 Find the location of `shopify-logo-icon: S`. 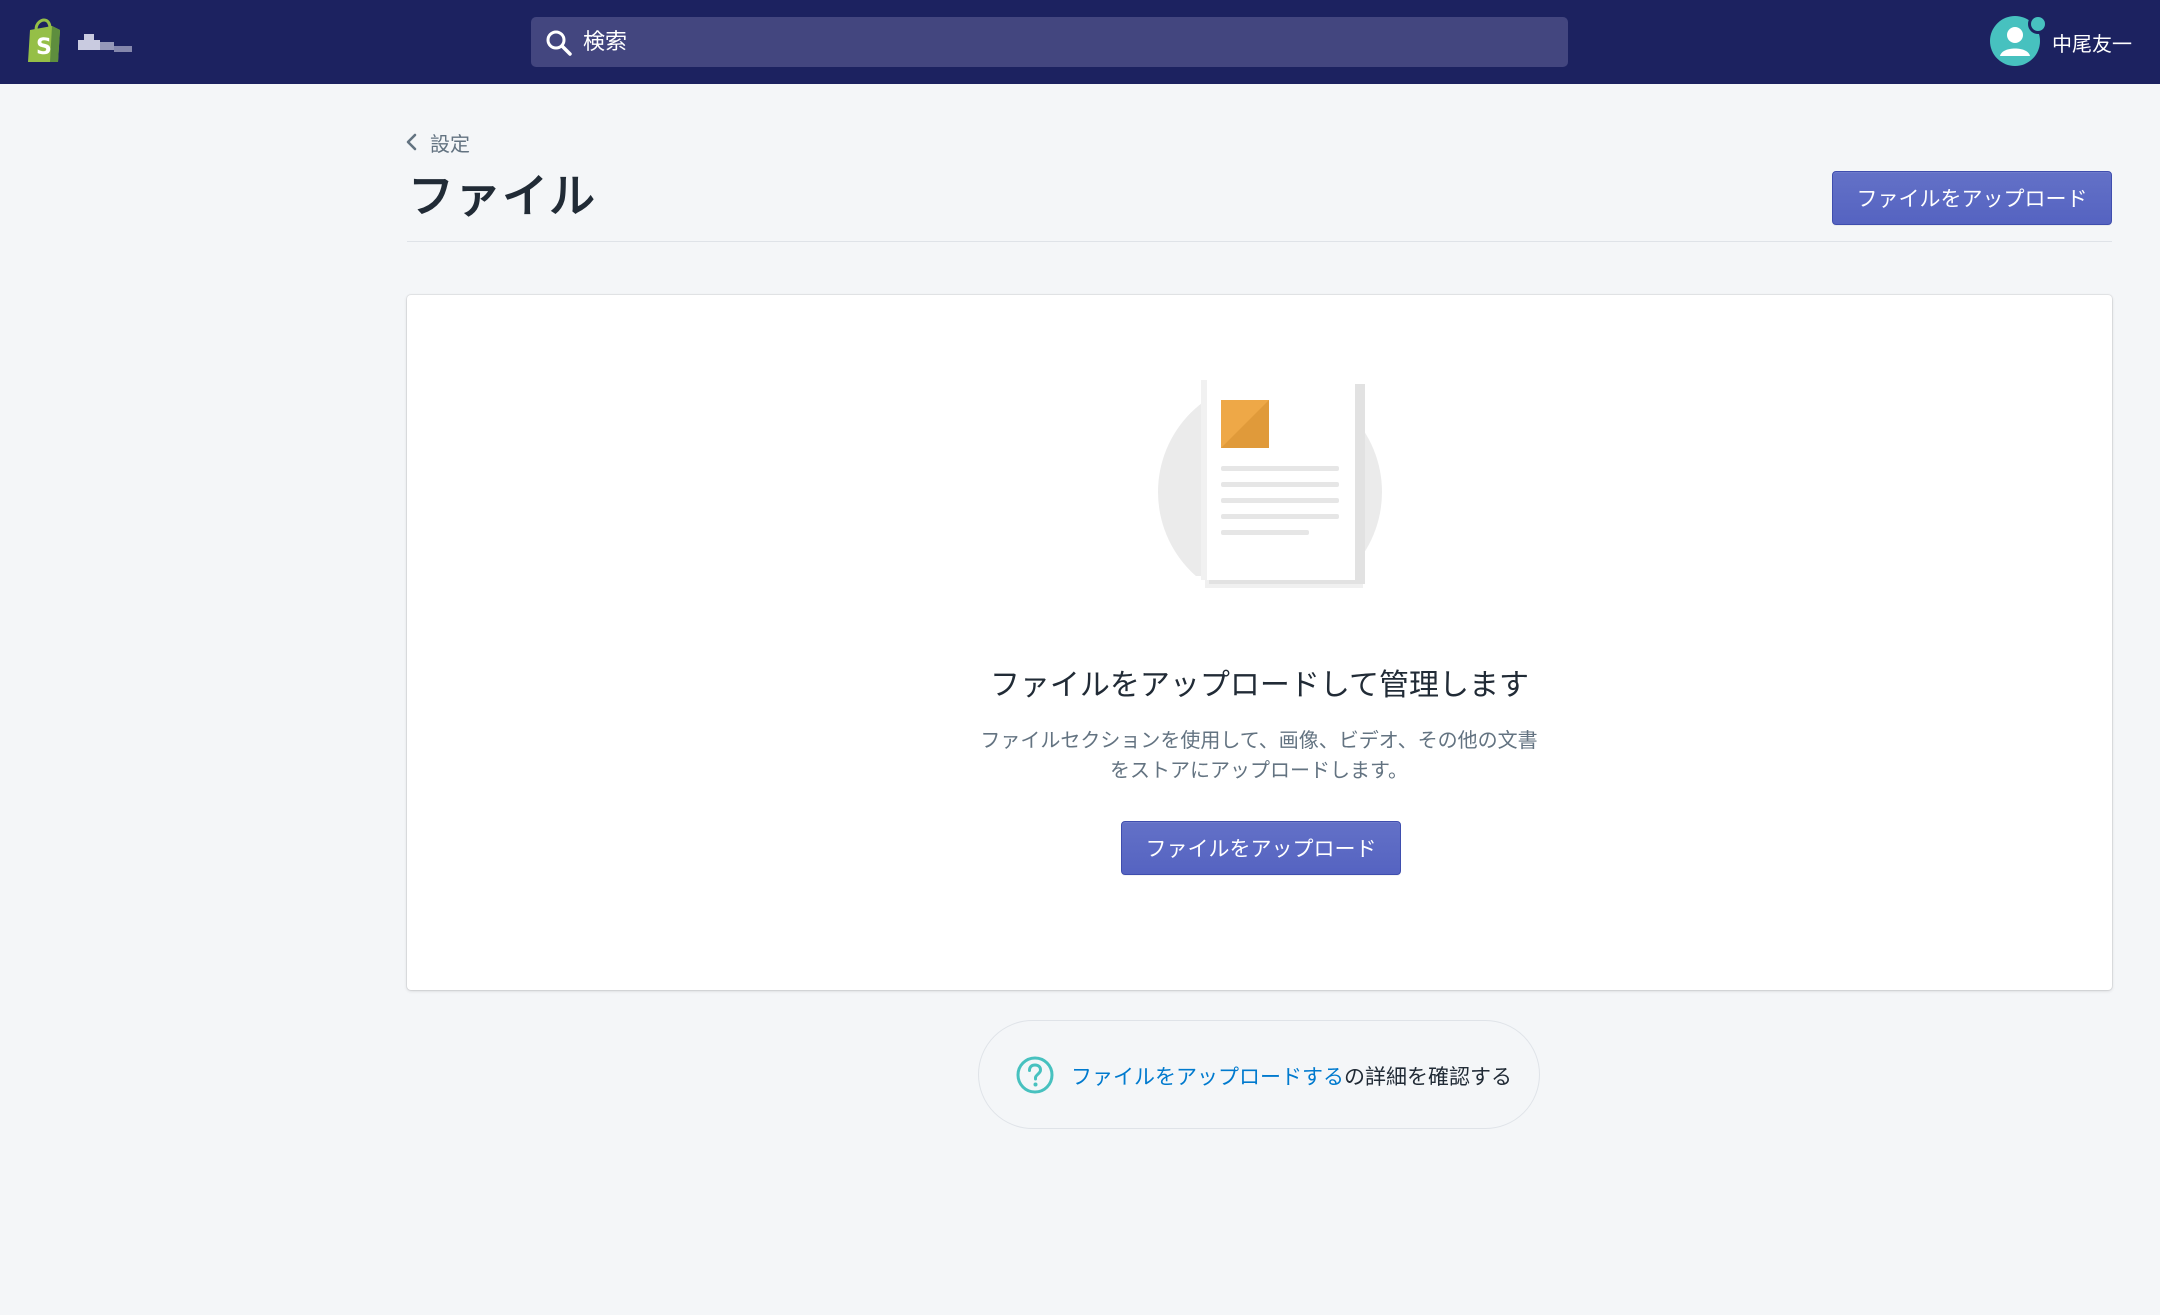

shopify-logo-icon: S is located at coordinates (44, 41).